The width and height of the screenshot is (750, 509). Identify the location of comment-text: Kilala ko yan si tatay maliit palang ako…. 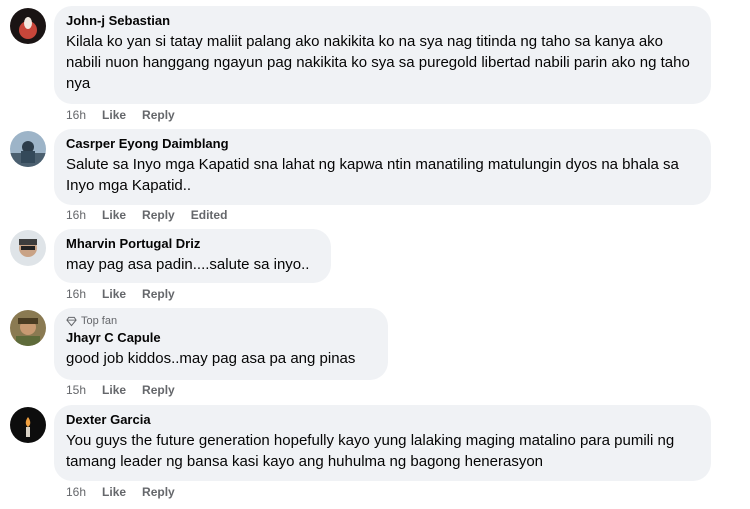
(378, 62).